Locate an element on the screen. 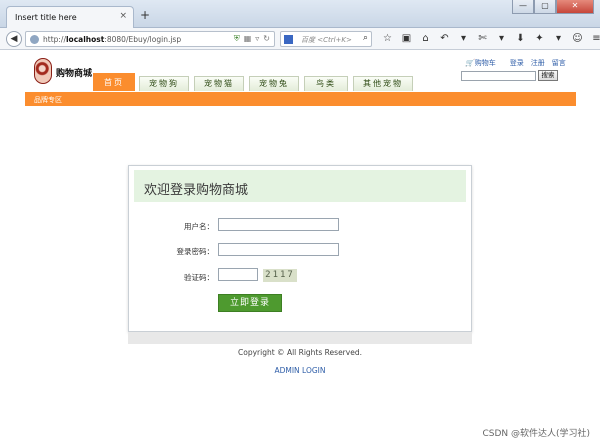 The width and height of the screenshot is (600, 445). address-bar-icons: ⛨ ▦ ▿ ↻ is located at coordinates (252, 39).